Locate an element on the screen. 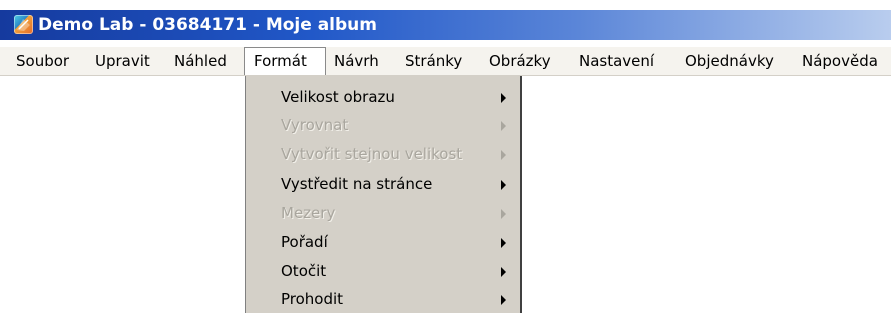 The image size is (891, 313). menu-item-vystredit-na-strance: Vystředit na stránce is located at coordinates (382, 184).